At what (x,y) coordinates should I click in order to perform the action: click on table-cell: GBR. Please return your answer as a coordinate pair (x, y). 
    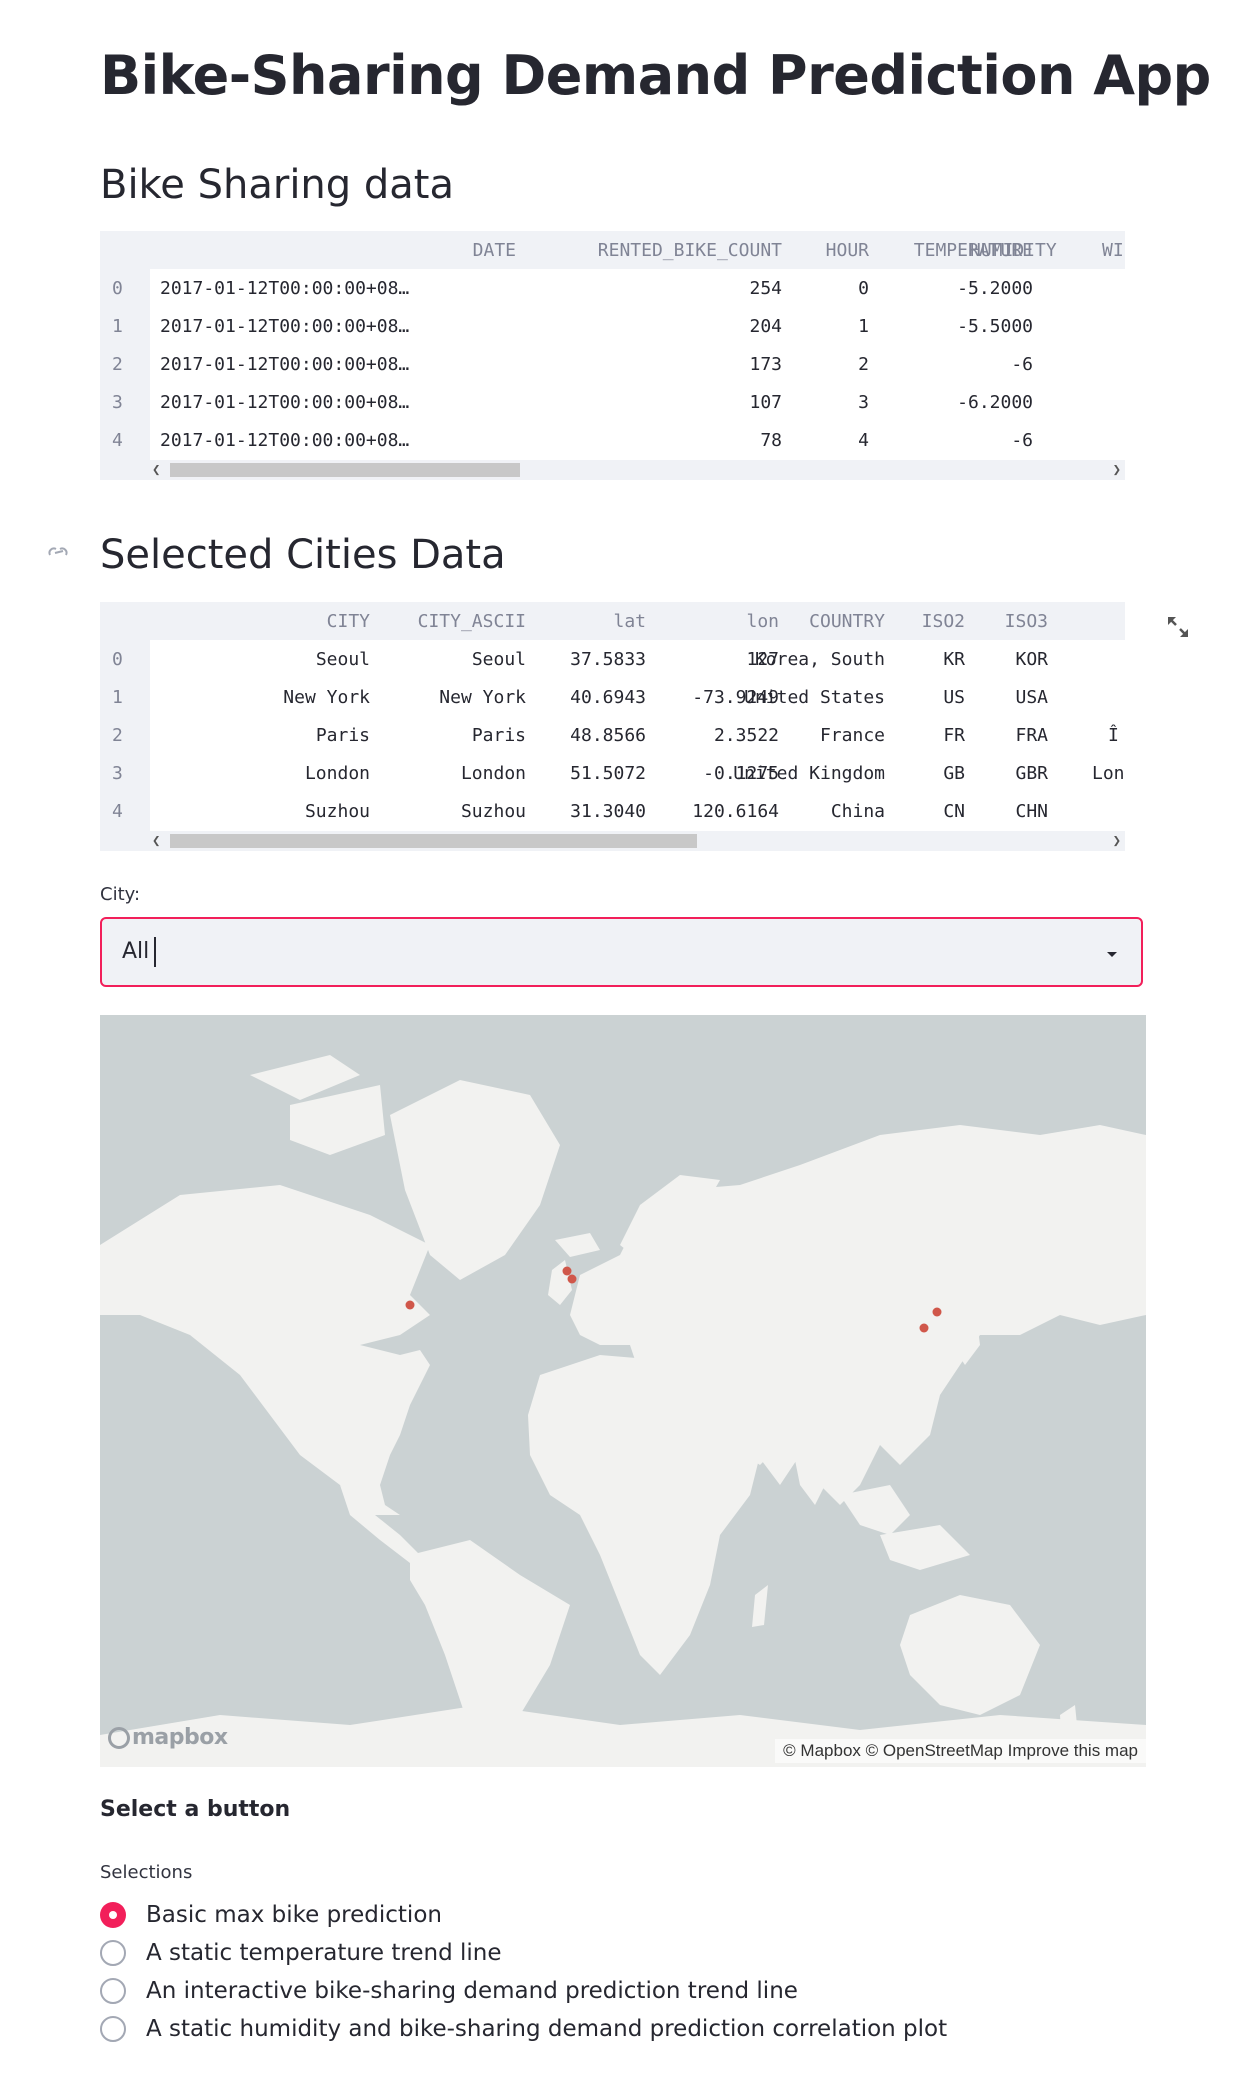
    Looking at the image, I should click on (1031, 773).